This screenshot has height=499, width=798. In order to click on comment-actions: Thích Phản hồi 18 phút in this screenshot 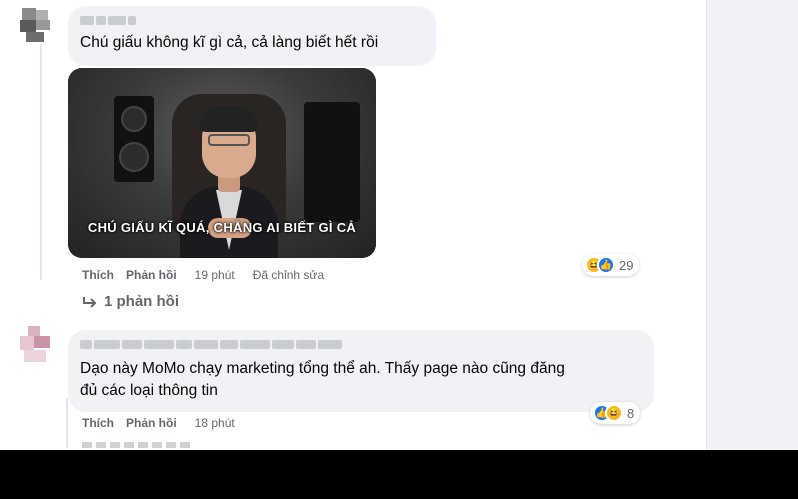, I will do `click(158, 423)`.